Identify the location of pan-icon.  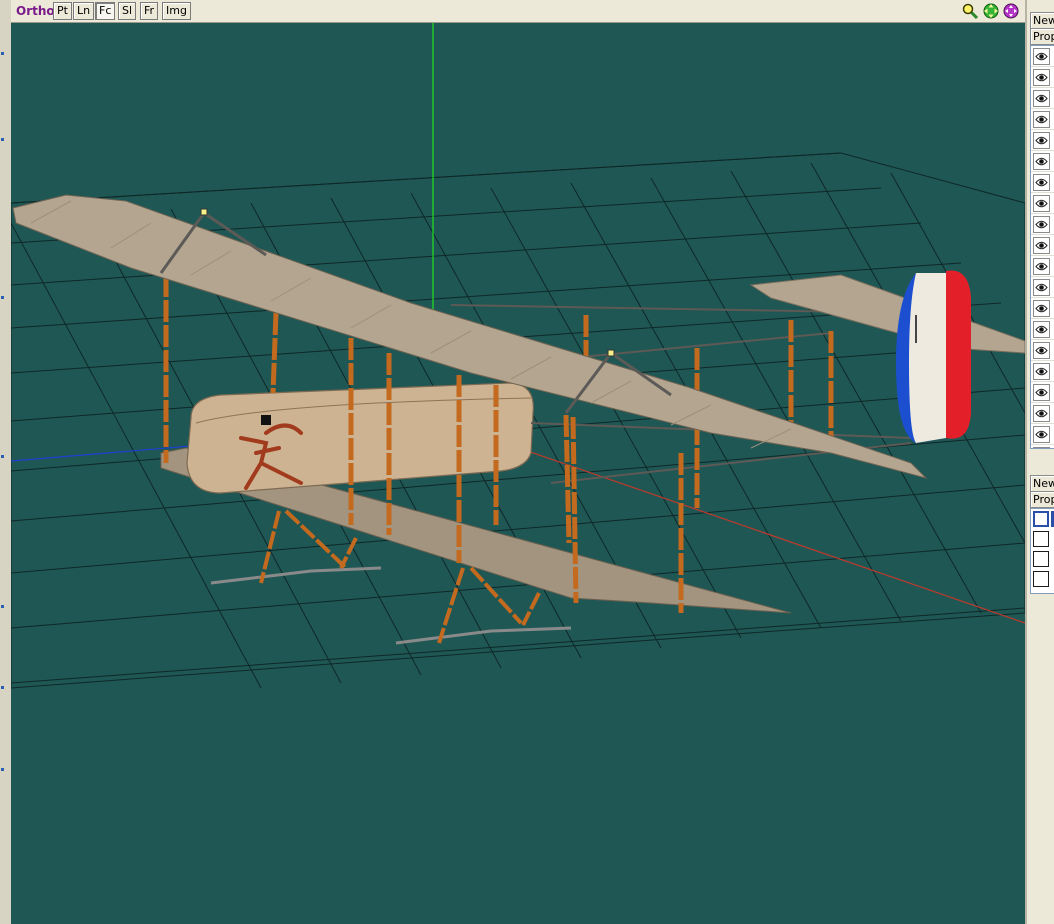
(991, 11).